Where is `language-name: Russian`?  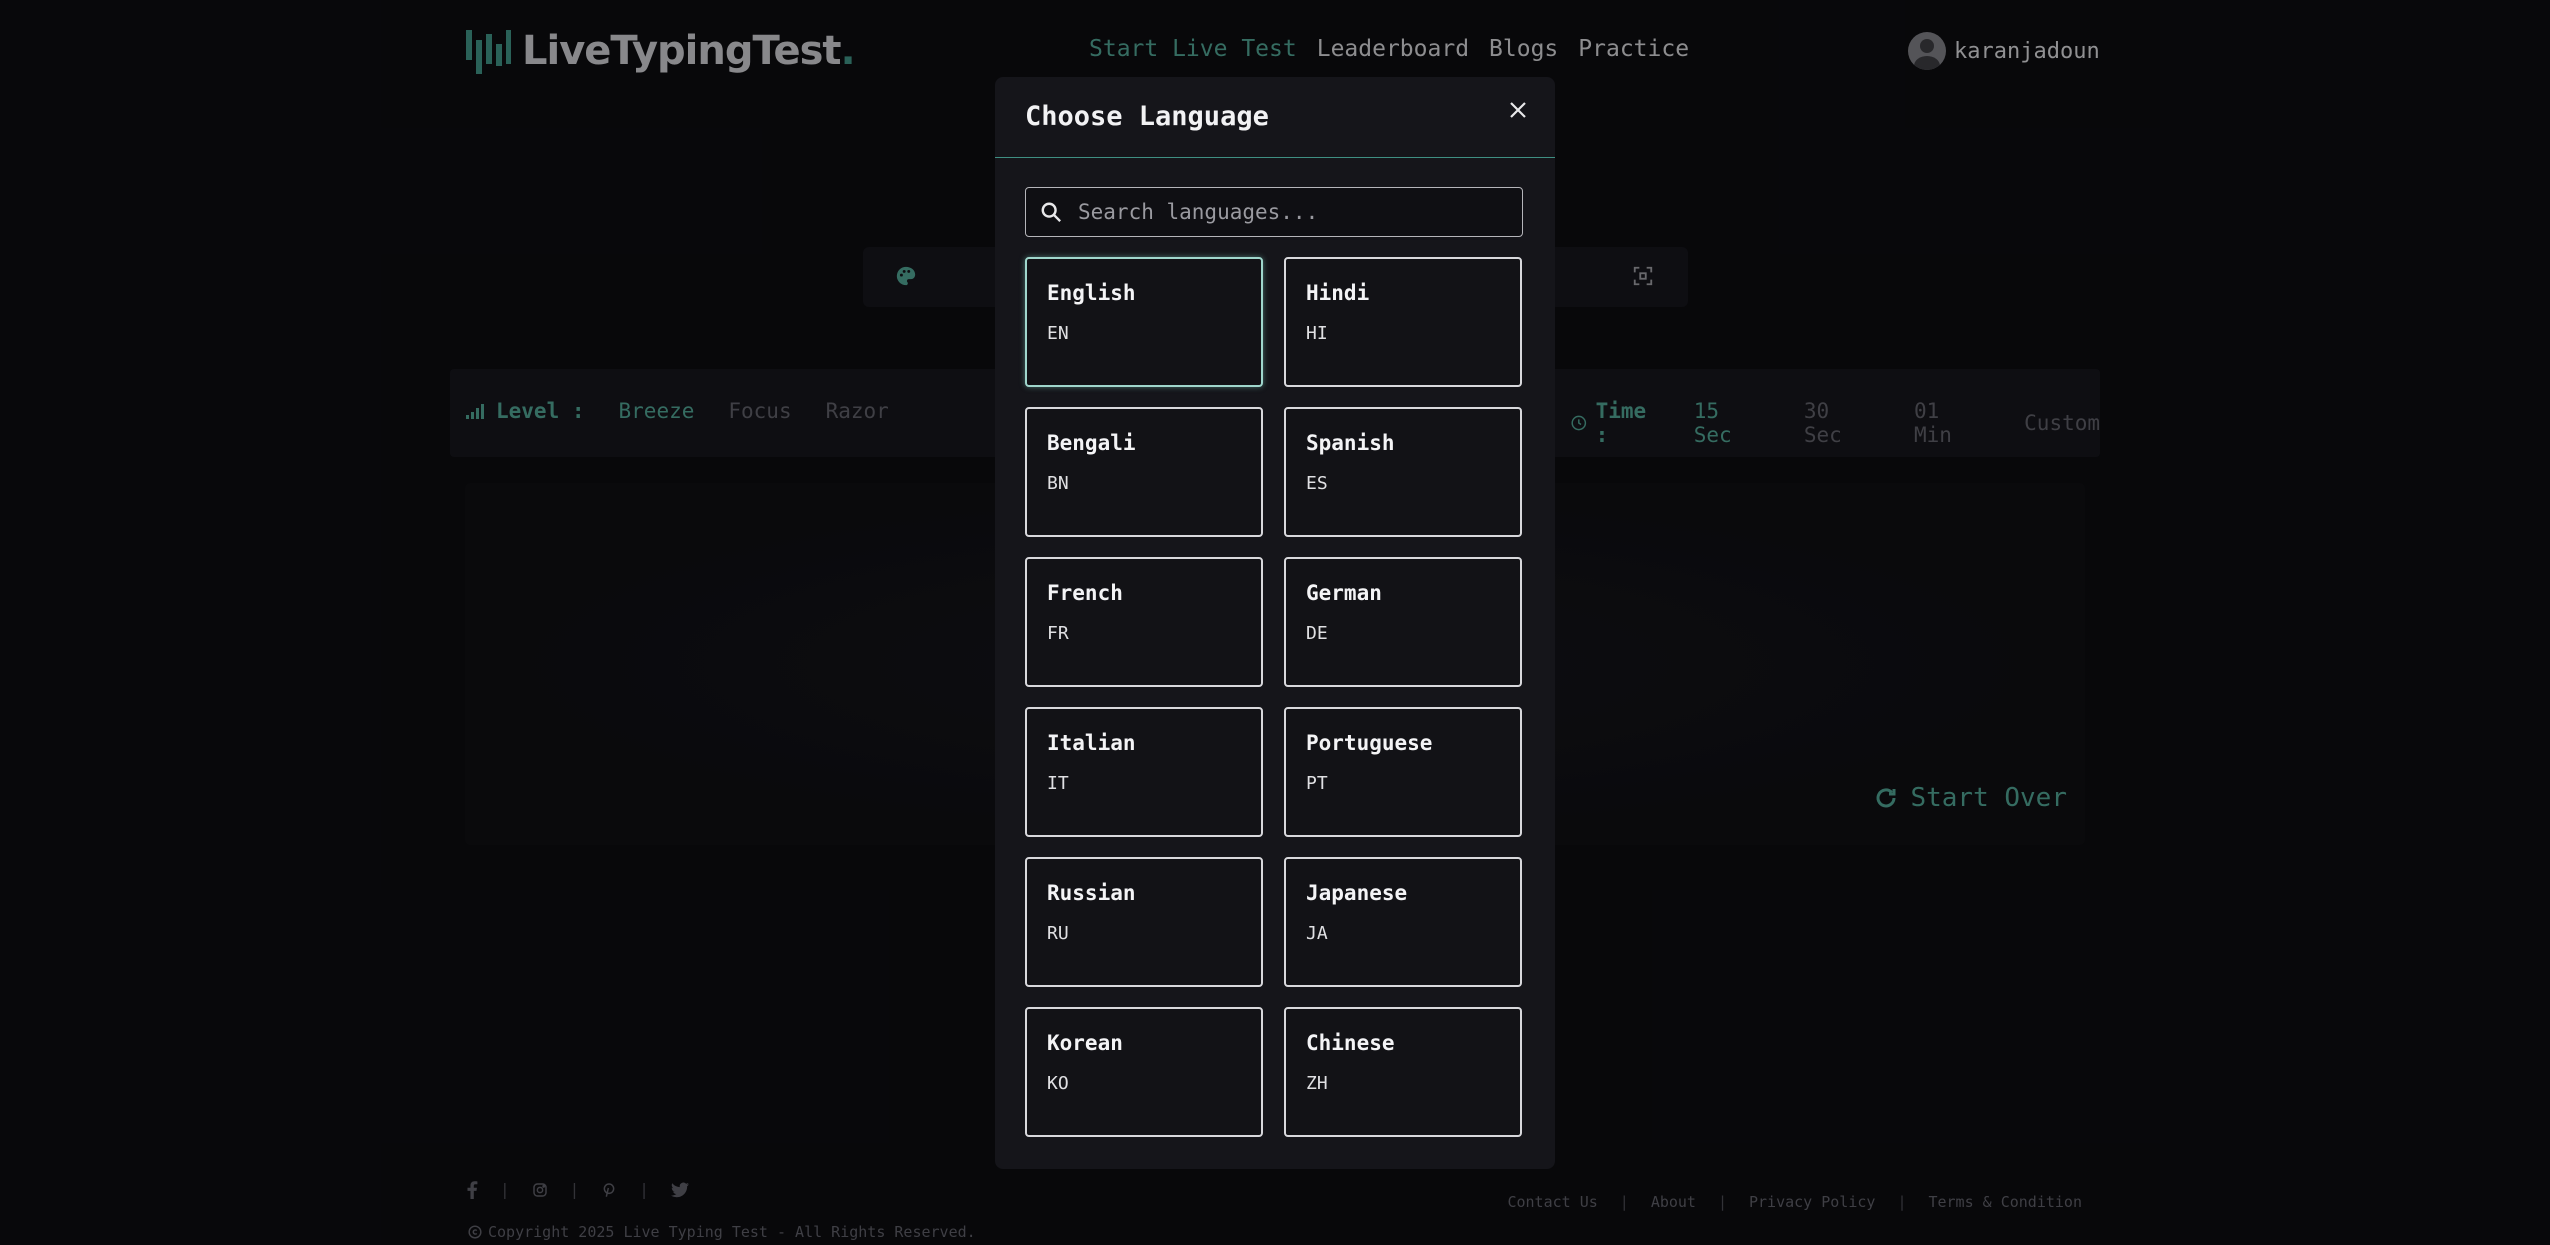
language-name: Russian is located at coordinates (1091, 893).